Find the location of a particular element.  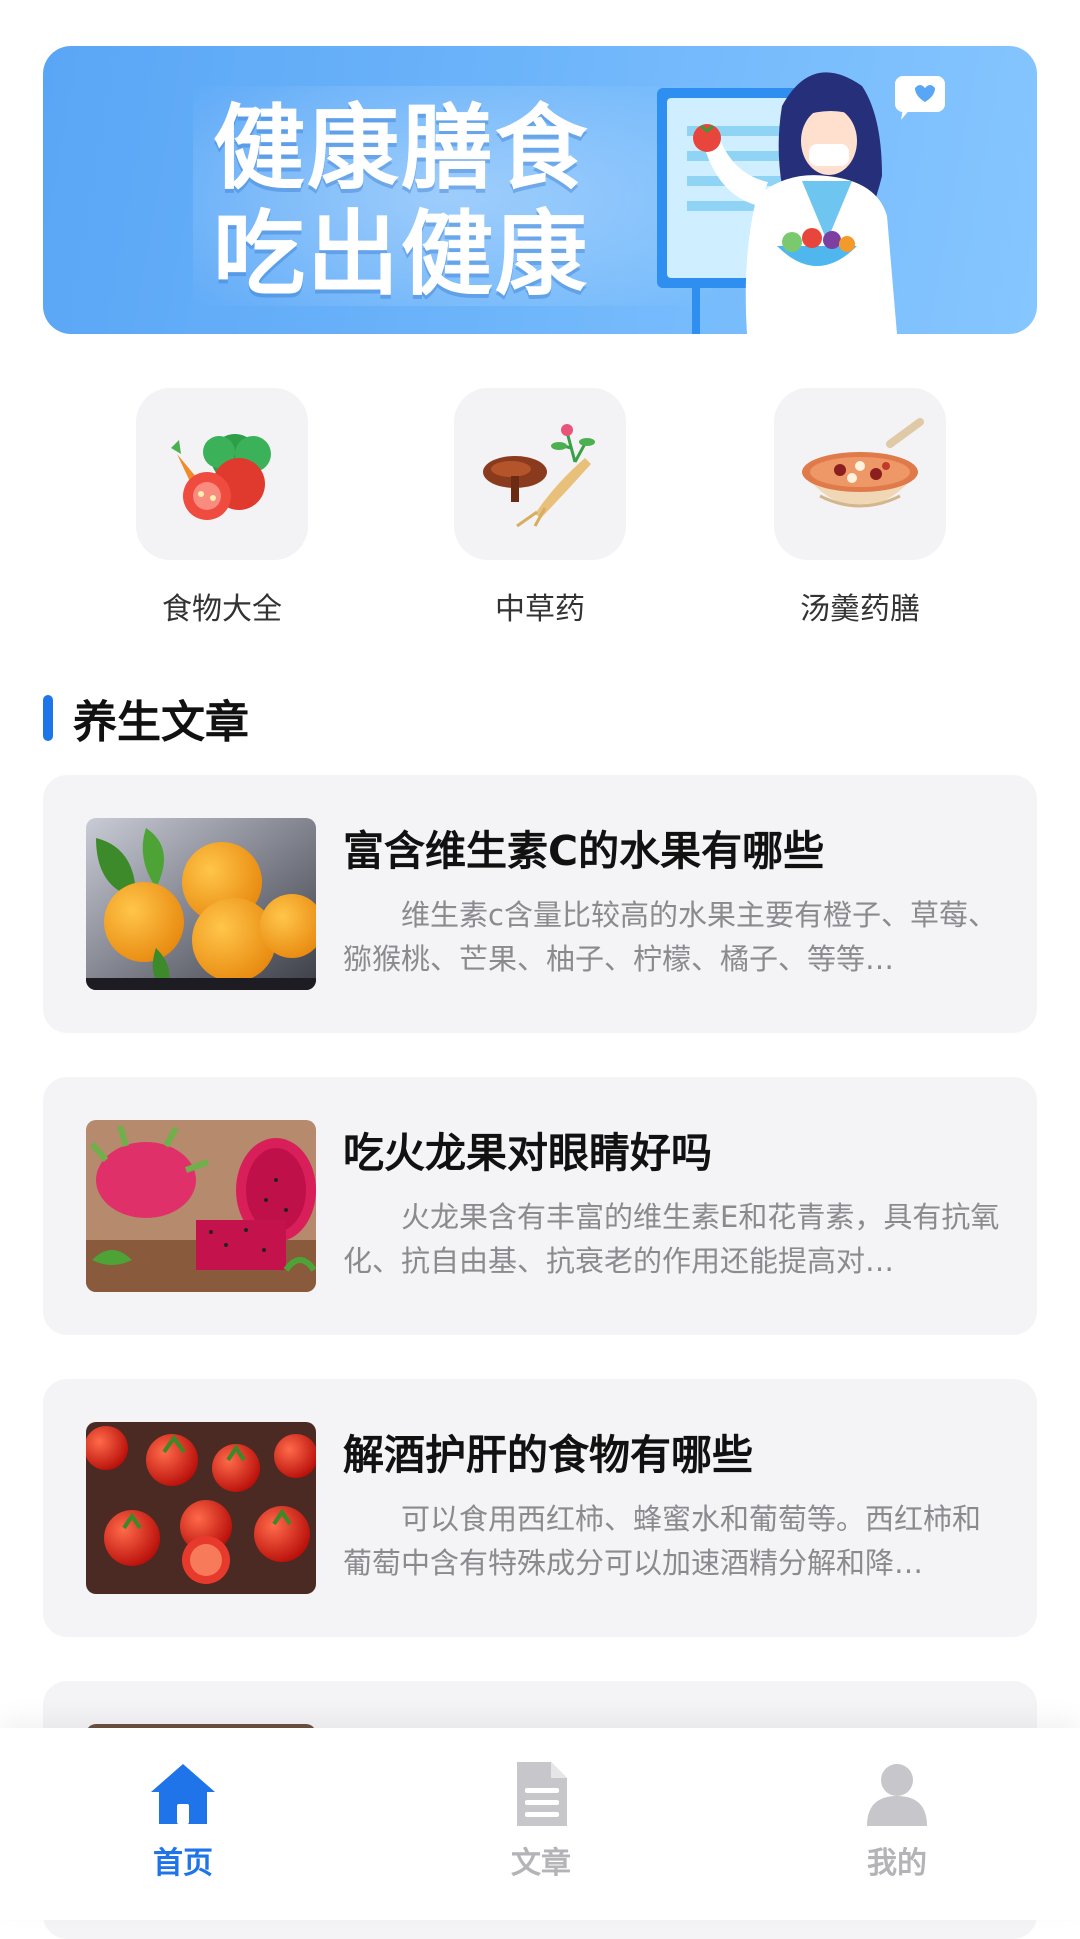

category-food: 食物大全 is located at coordinates (222, 508).